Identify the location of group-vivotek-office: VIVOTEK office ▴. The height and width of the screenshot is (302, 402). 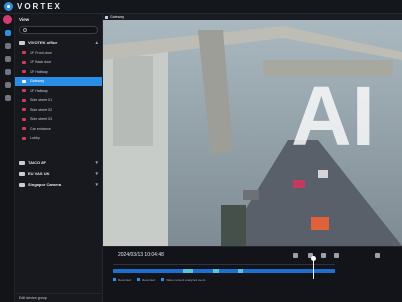
(58, 42).